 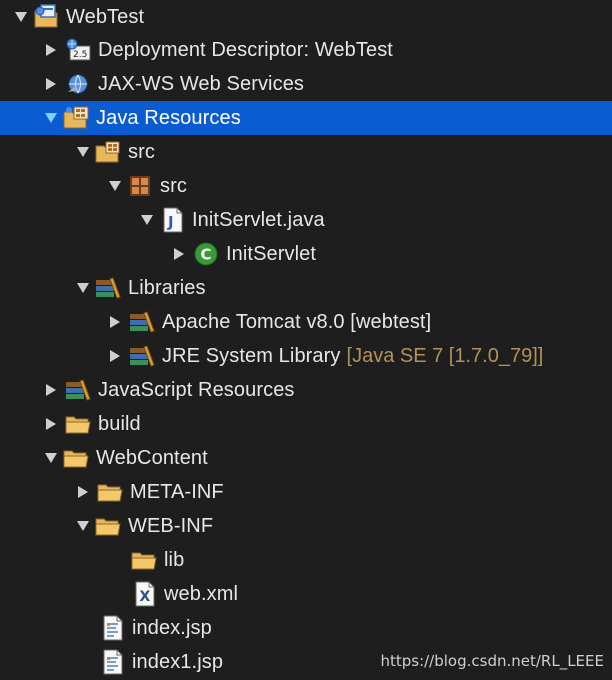 What do you see at coordinates (251, 355) in the screenshot?
I see `tree-item-label: JRE System Library` at bounding box center [251, 355].